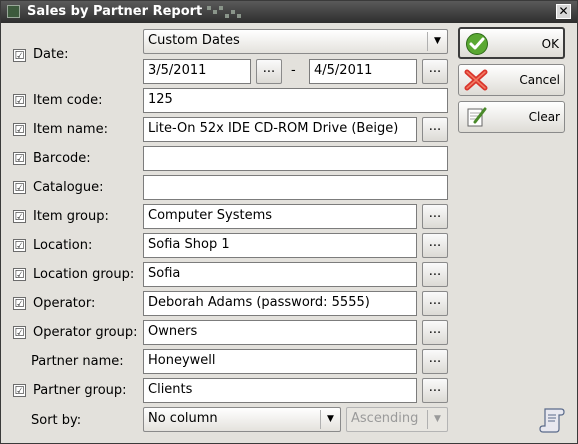 The image size is (578, 444). What do you see at coordinates (511, 80) in the screenshot?
I see `cancel-button: Cancel` at bounding box center [511, 80].